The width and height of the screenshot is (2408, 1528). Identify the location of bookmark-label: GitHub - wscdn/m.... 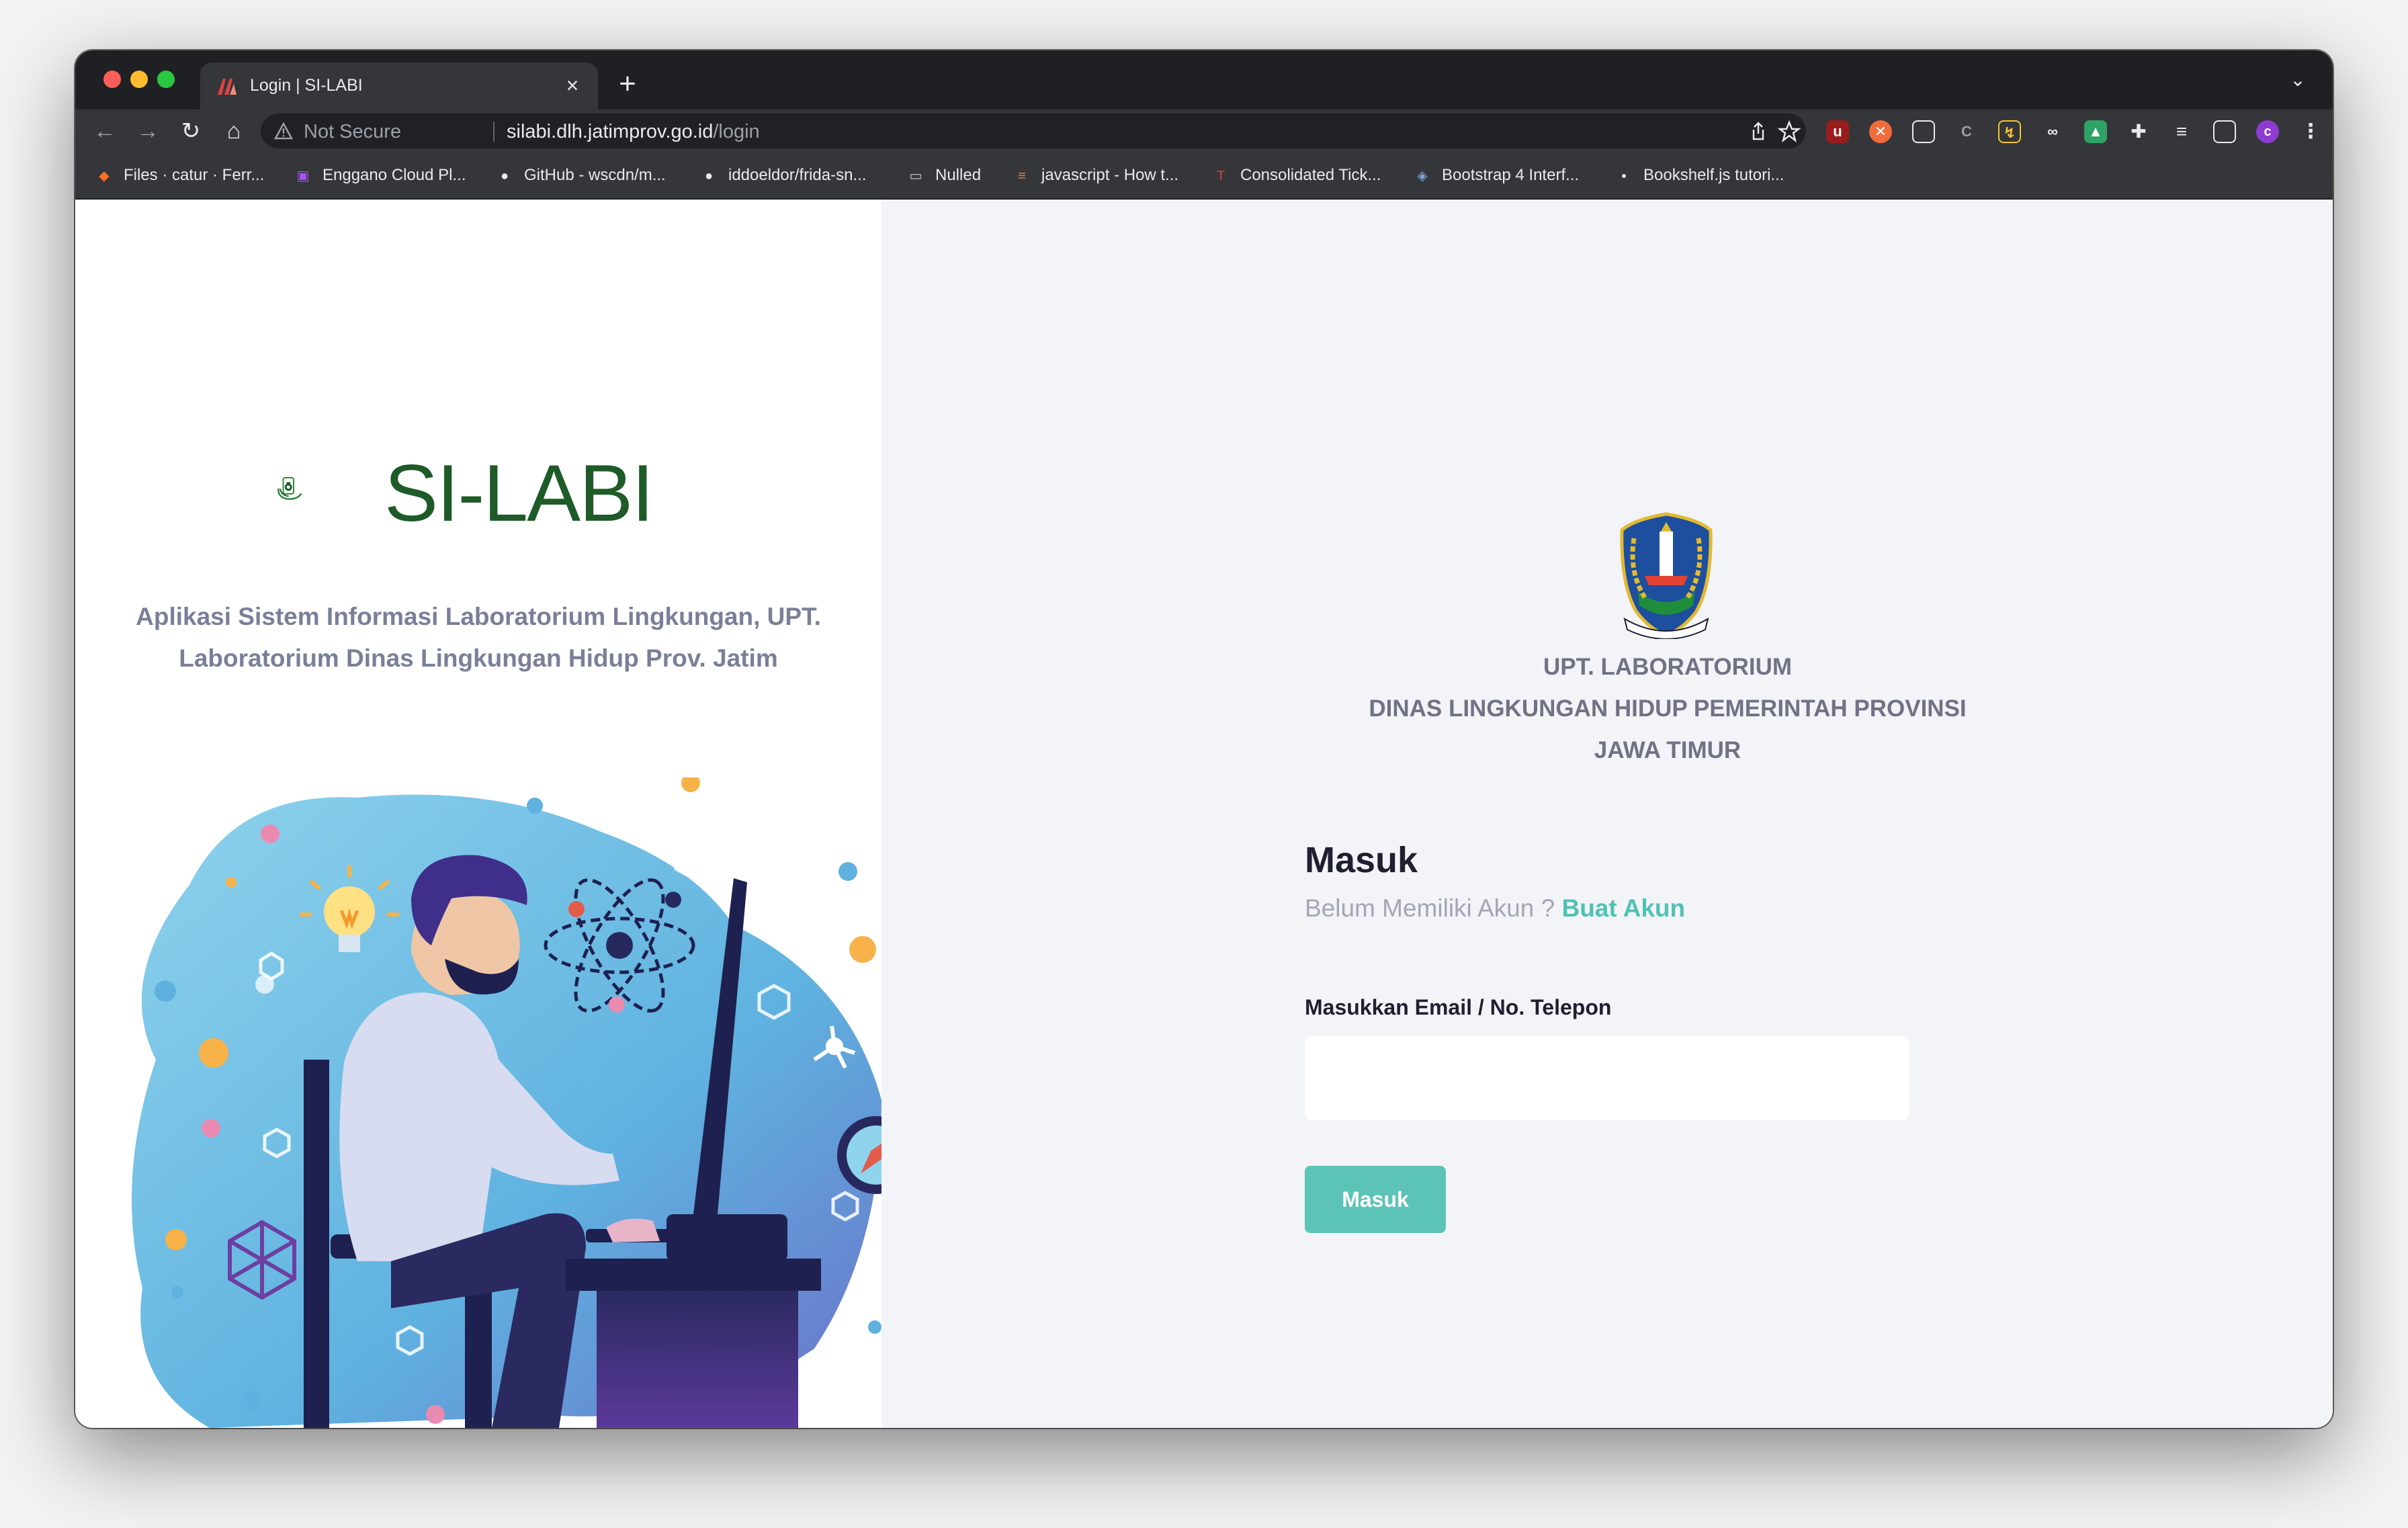
(595, 175).